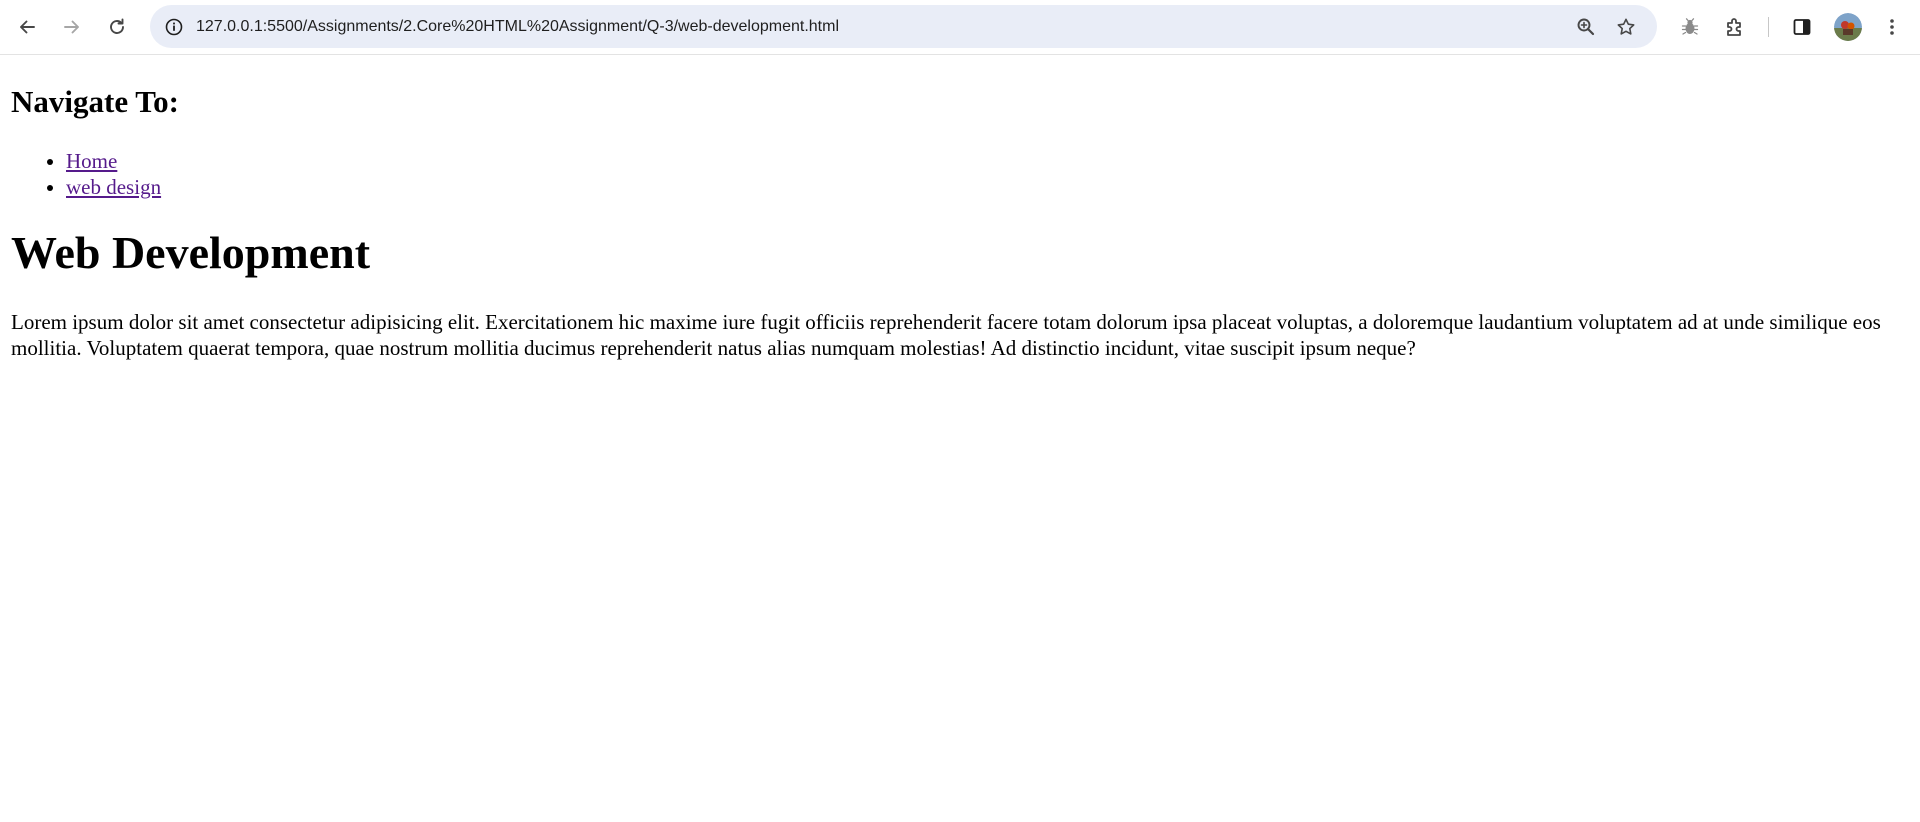 This screenshot has width=1920, height=822. I want to click on side-panel-button, so click(1802, 27).